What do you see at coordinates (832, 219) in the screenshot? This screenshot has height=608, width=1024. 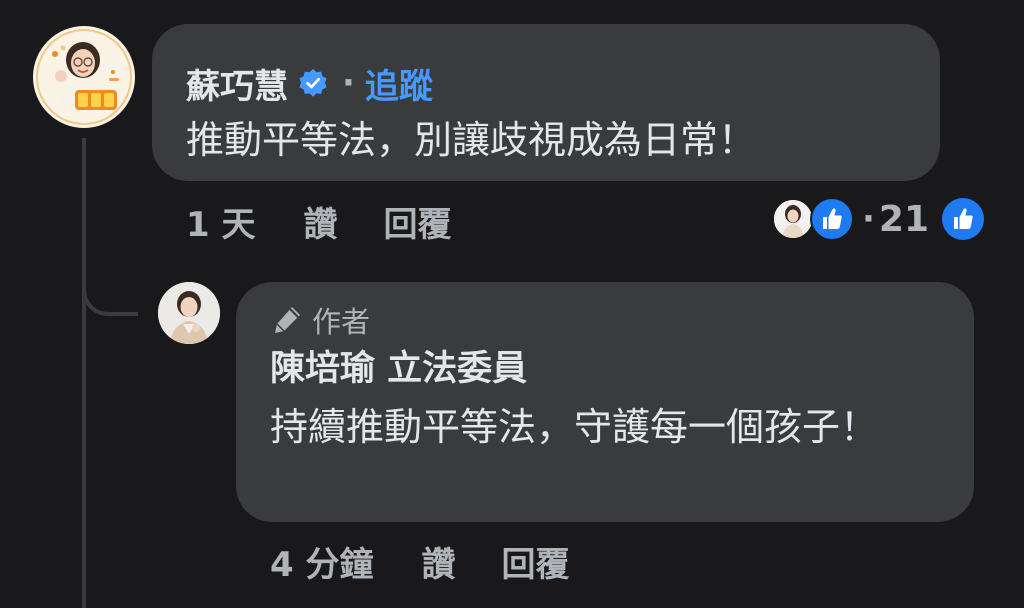 I see `reactor-like-icon` at bounding box center [832, 219].